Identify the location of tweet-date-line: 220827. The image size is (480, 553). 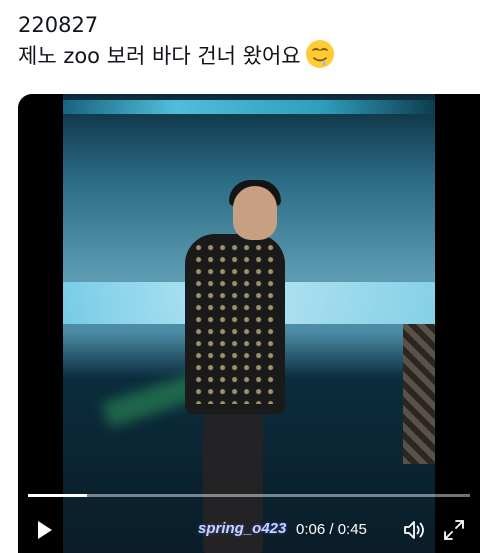
(58, 25).